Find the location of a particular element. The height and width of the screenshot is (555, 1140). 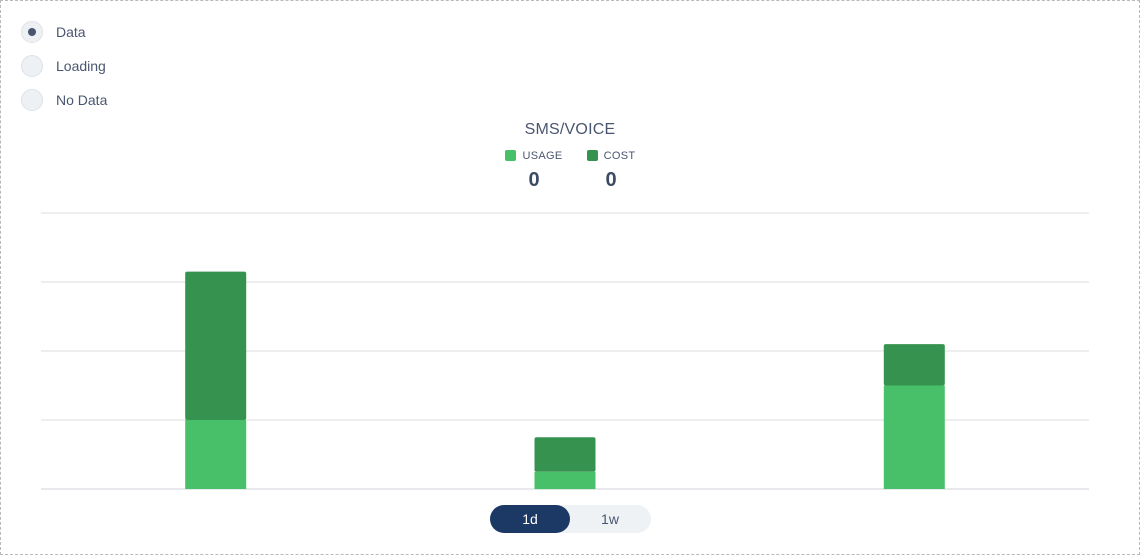

period-1w-button: 1w is located at coordinates (610, 519).